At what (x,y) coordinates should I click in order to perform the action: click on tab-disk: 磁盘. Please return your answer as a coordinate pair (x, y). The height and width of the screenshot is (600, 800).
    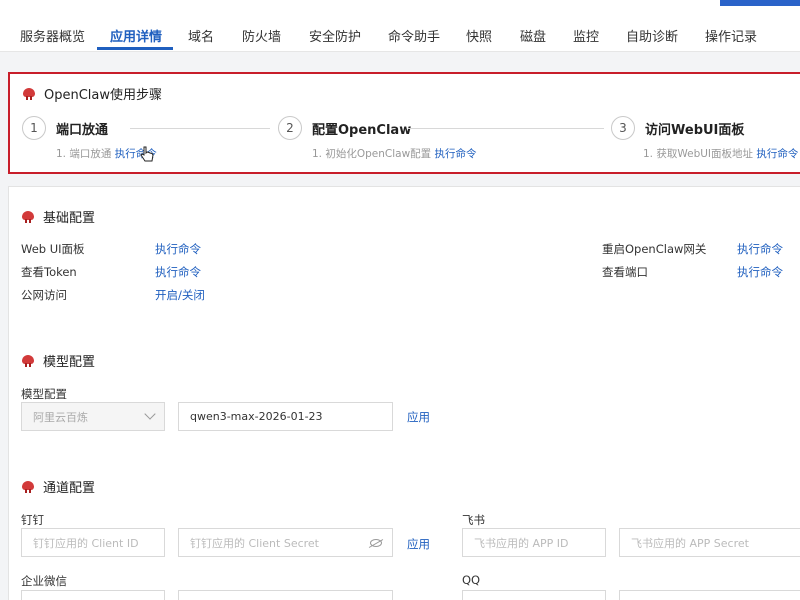
    Looking at the image, I should click on (533, 35).